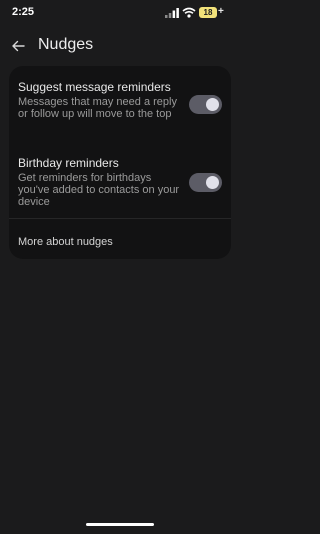  What do you see at coordinates (68, 163) in the screenshot?
I see `setting-title: Birthday reminders` at bounding box center [68, 163].